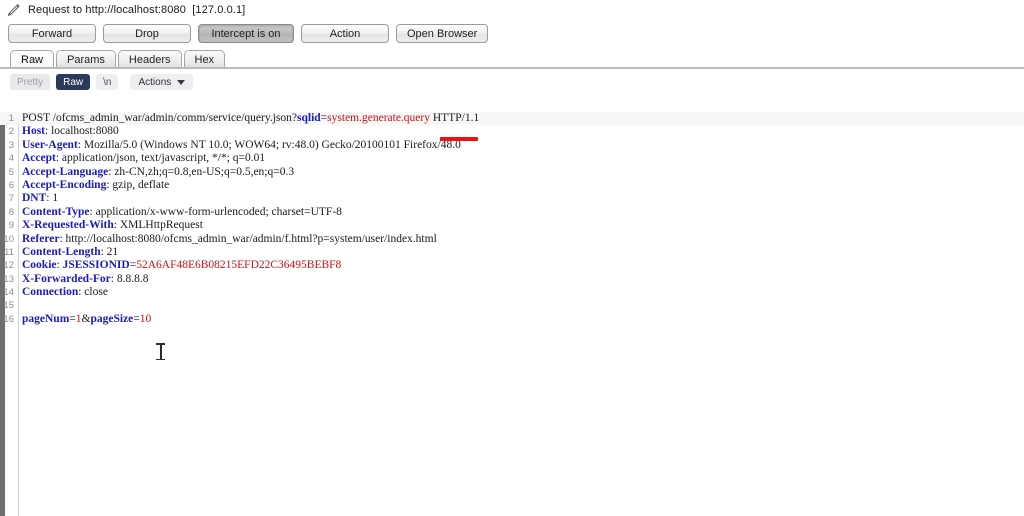 This screenshot has height=516, width=1024. What do you see at coordinates (9, 252) in the screenshot?
I see `line-number: 11` at bounding box center [9, 252].